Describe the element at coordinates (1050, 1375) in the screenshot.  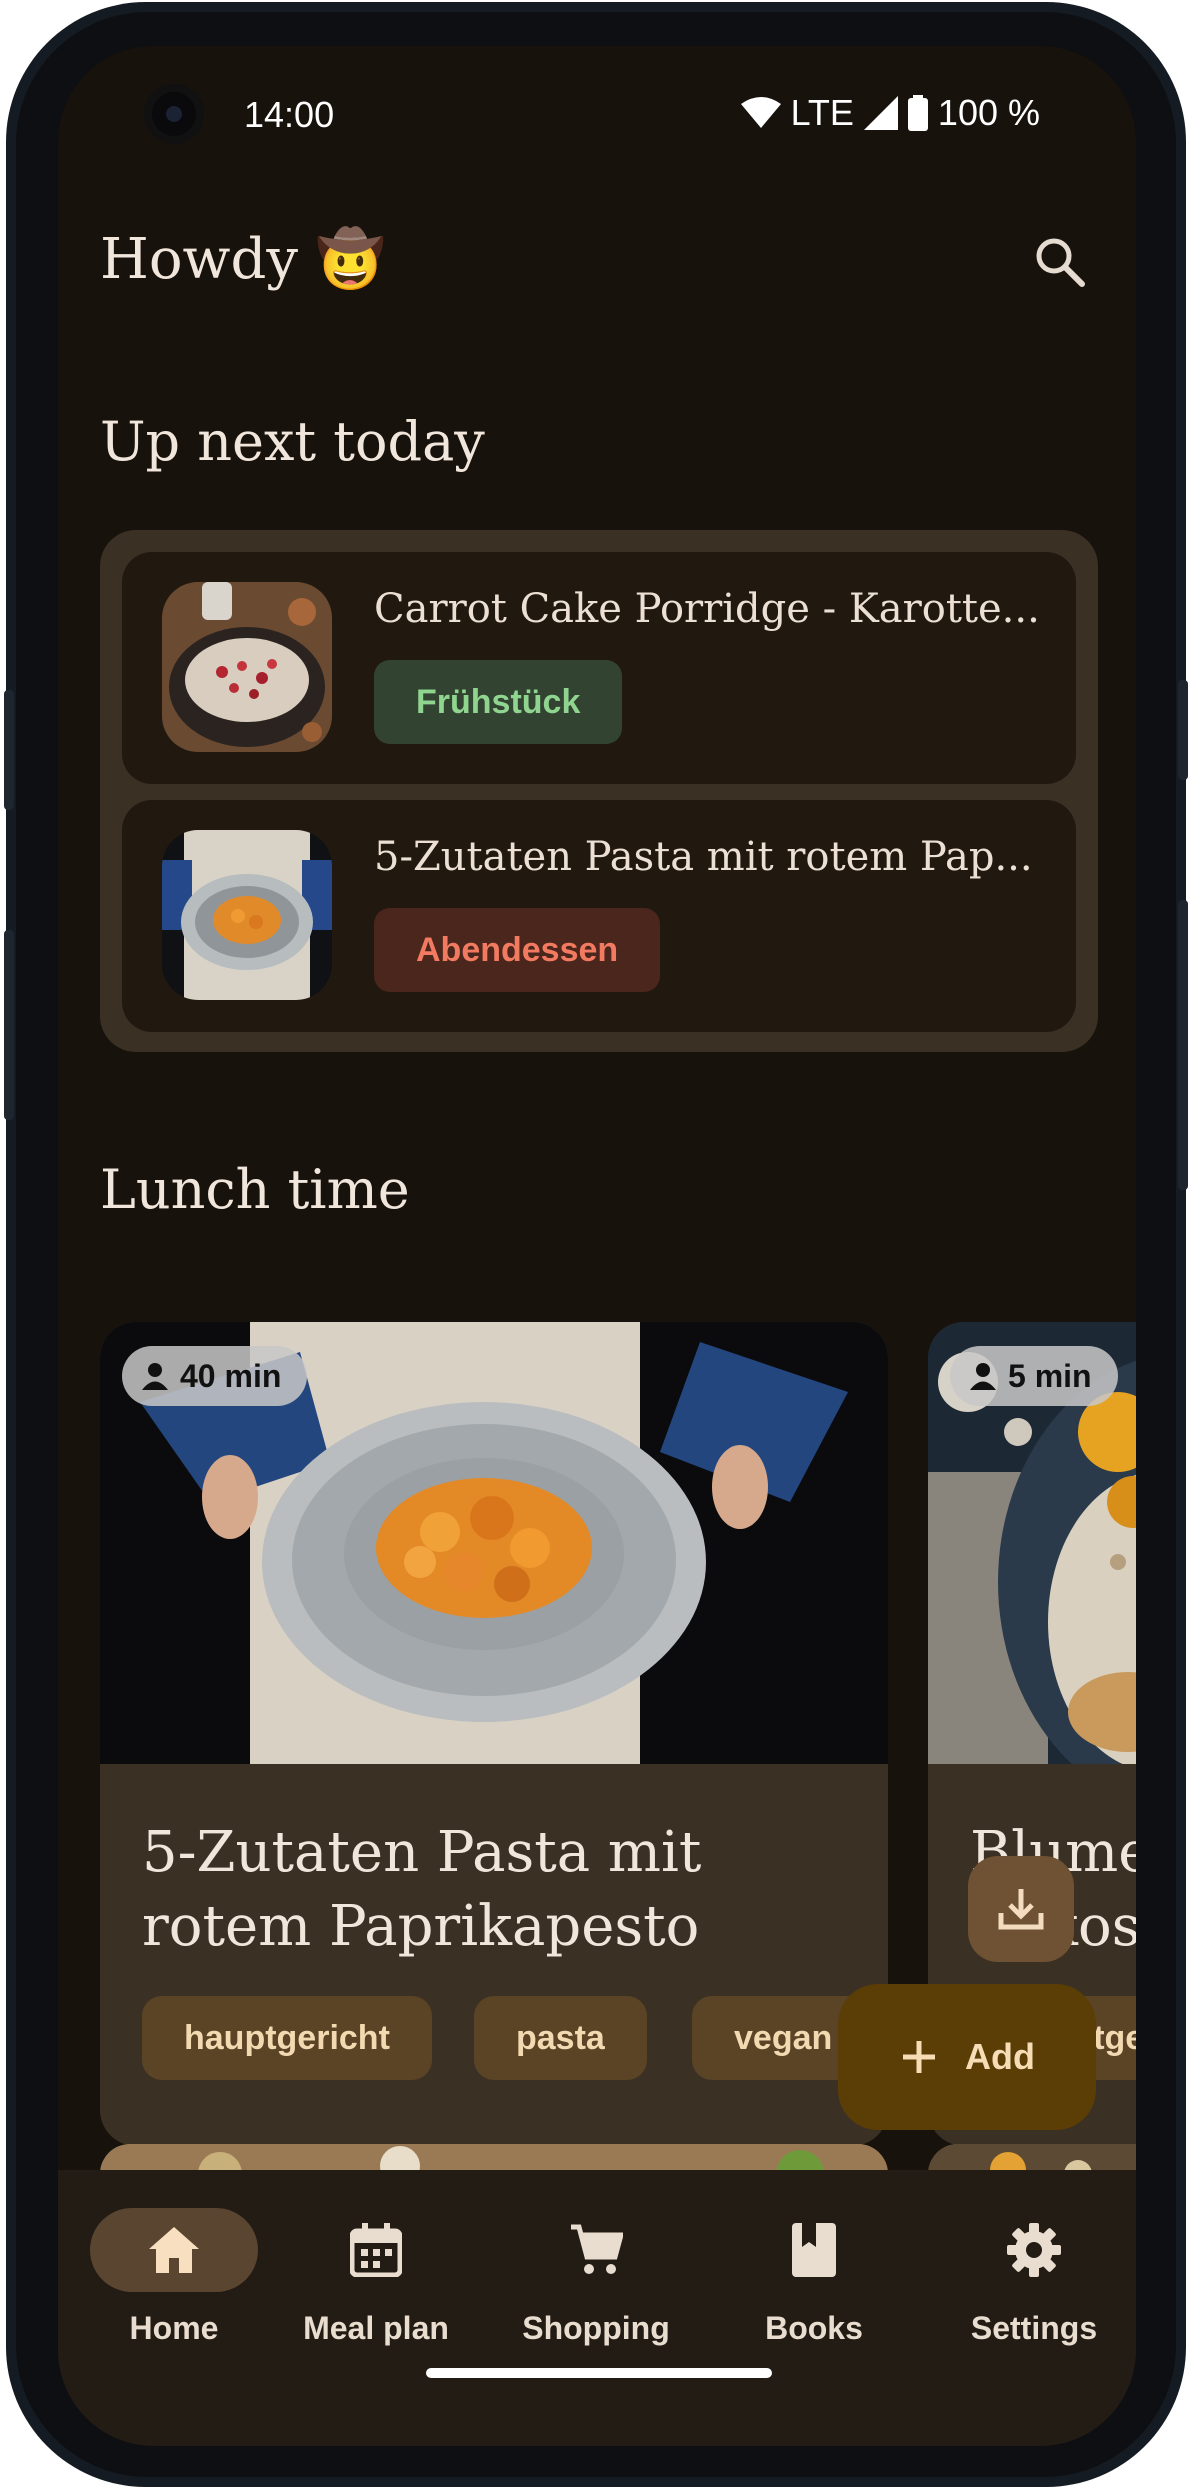
I see `cook-time: 5 min` at that location.